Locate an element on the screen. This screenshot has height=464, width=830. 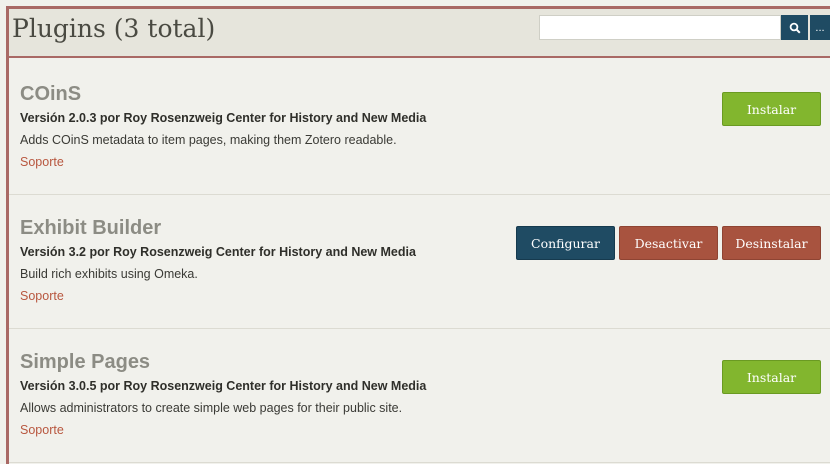
search-input is located at coordinates (660, 27).